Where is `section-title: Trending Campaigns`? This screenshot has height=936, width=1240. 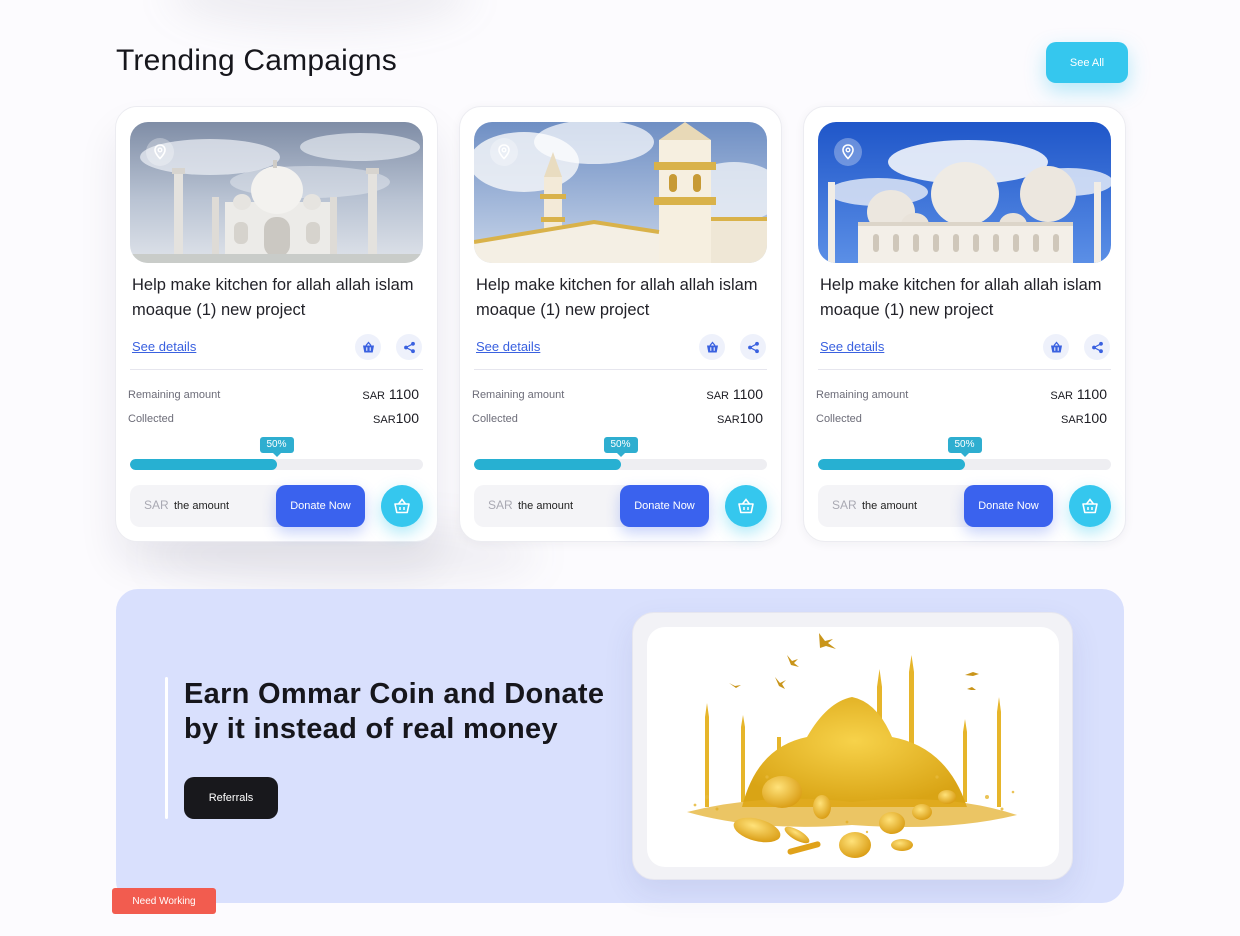
section-title: Trending Campaigns is located at coordinates (256, 60).